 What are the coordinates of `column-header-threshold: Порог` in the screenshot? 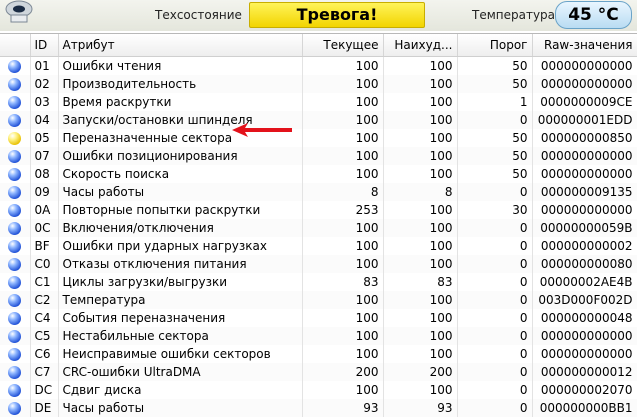 It's located at (495, 45).